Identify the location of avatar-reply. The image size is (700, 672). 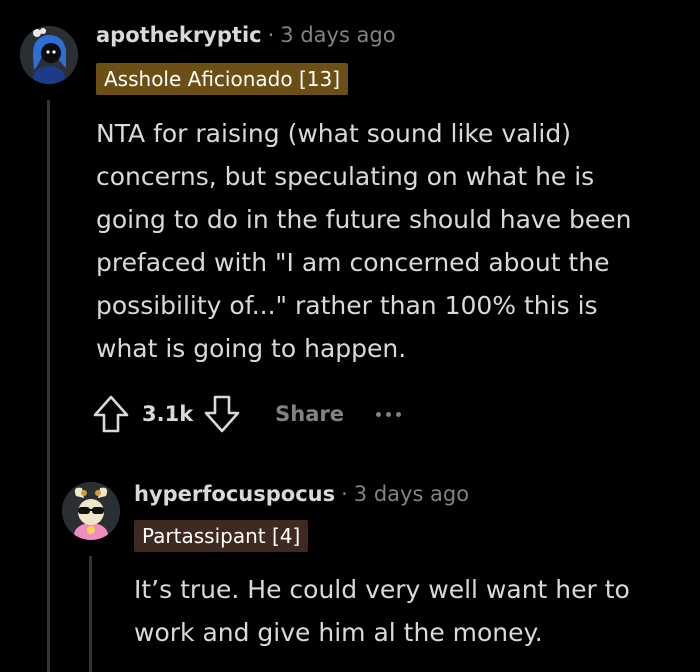
(91, 511).